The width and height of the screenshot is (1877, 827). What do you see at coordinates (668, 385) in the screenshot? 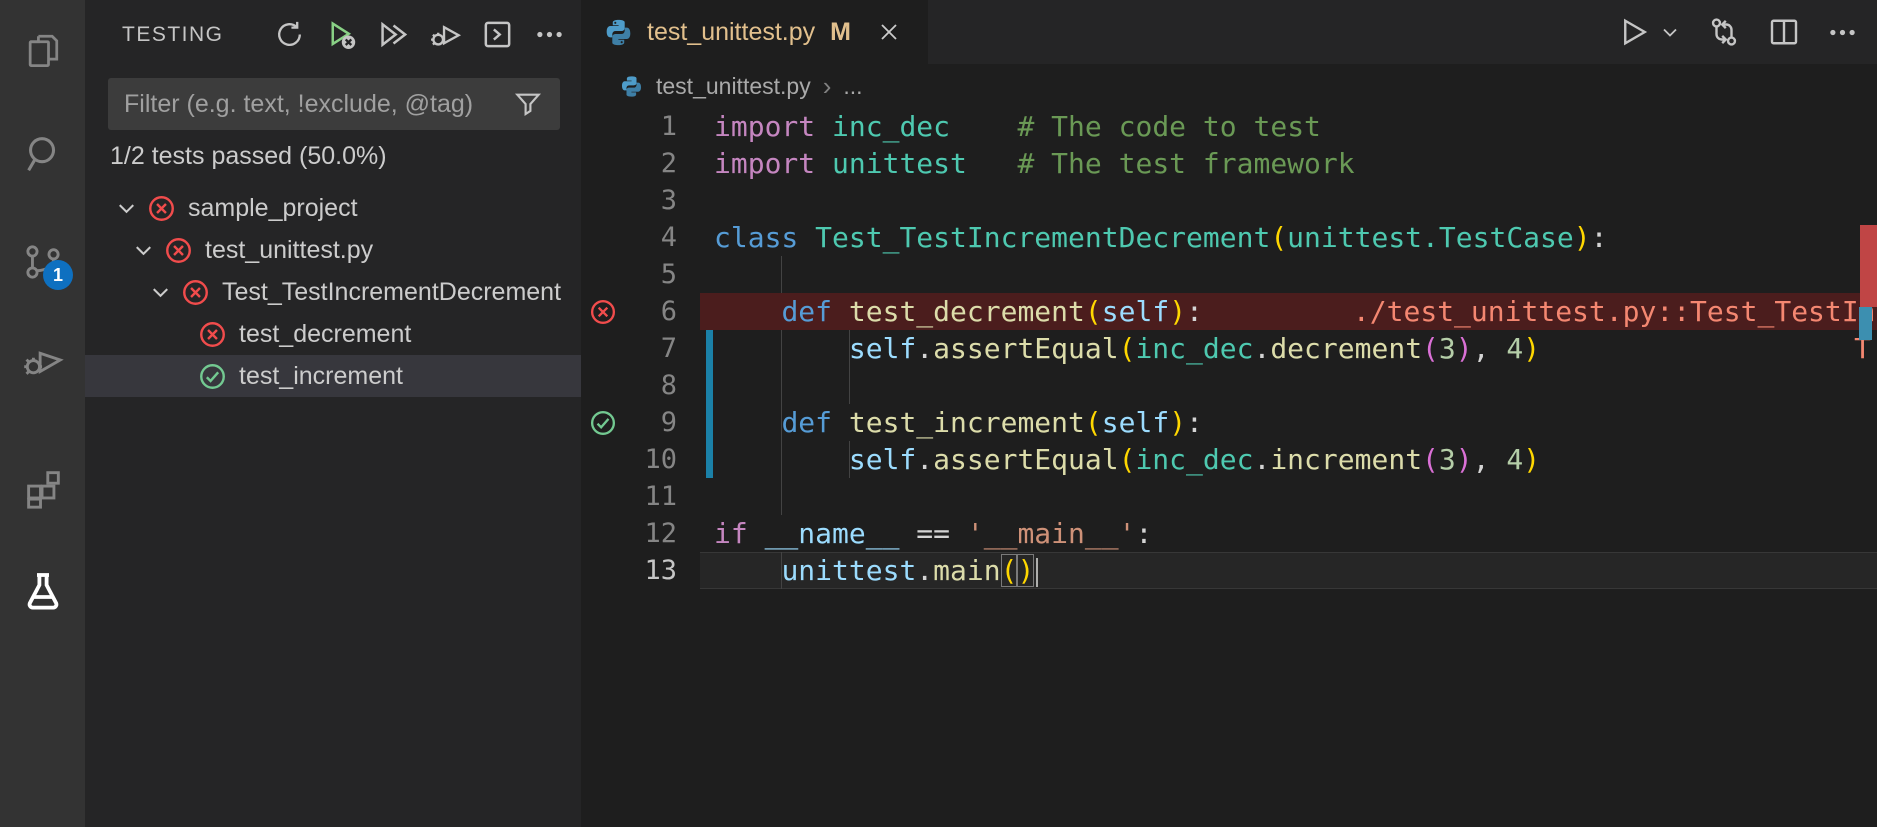
I see `line-number: 8` at bounding box center [668, 385].